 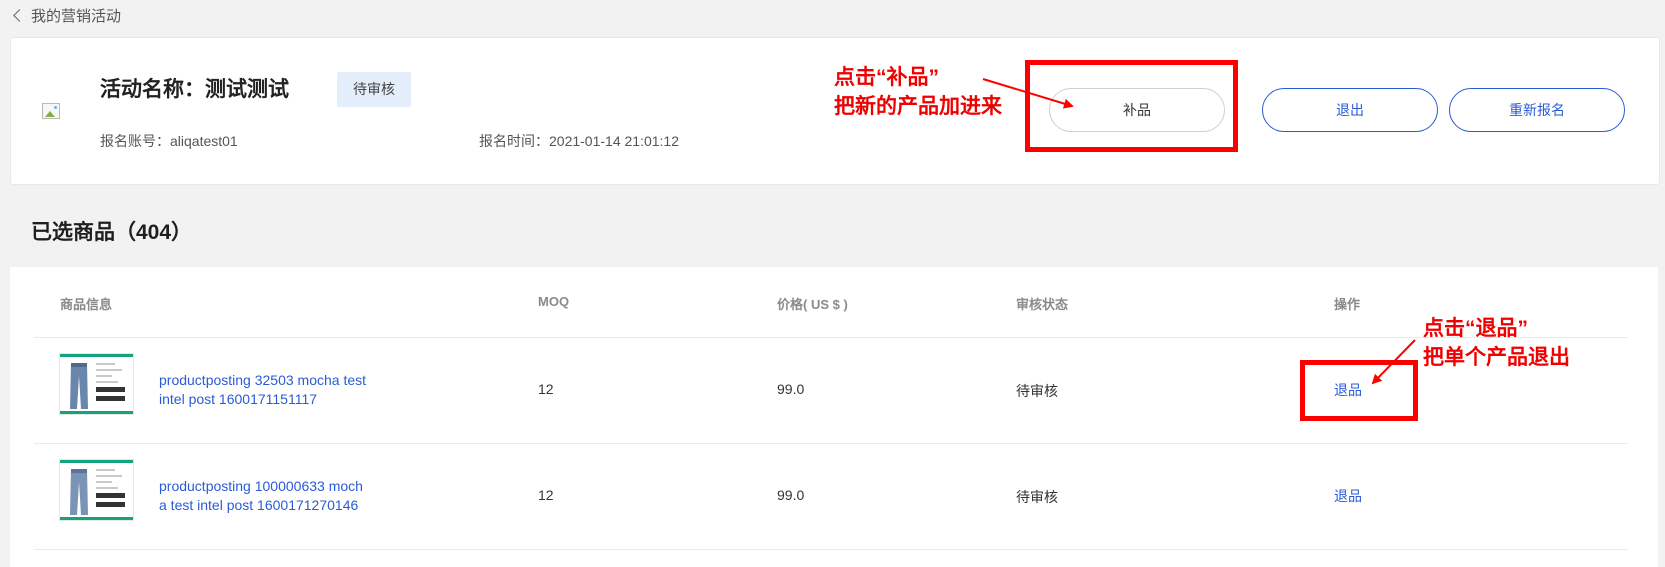 I want to click on reapply-button: 重新报名, so click(x=1537, y=110).